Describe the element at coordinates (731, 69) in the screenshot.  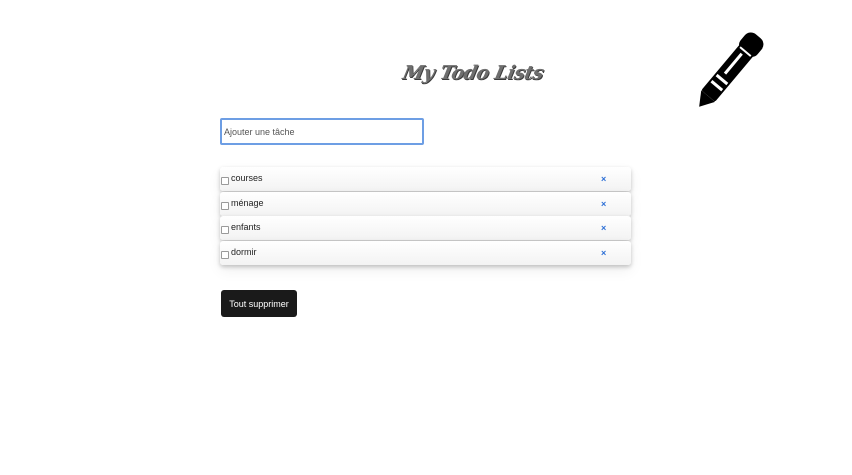
I see `pen-icon` at that location.